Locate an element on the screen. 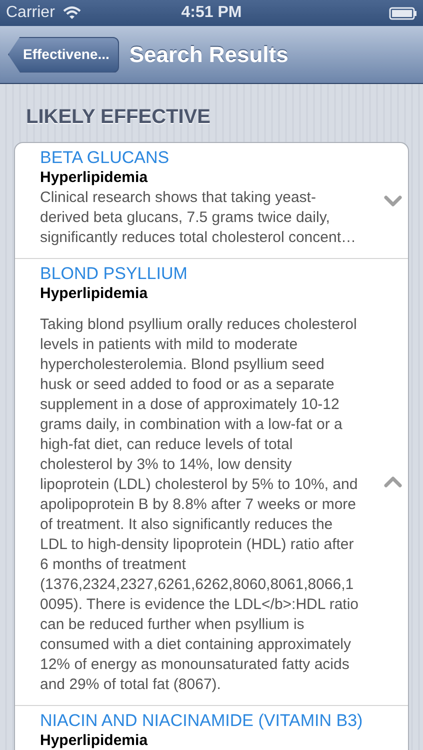 Image resolution: width=423 pixels, height=750 pixels. chevron-down-icon is located at coordinates (393, 200).